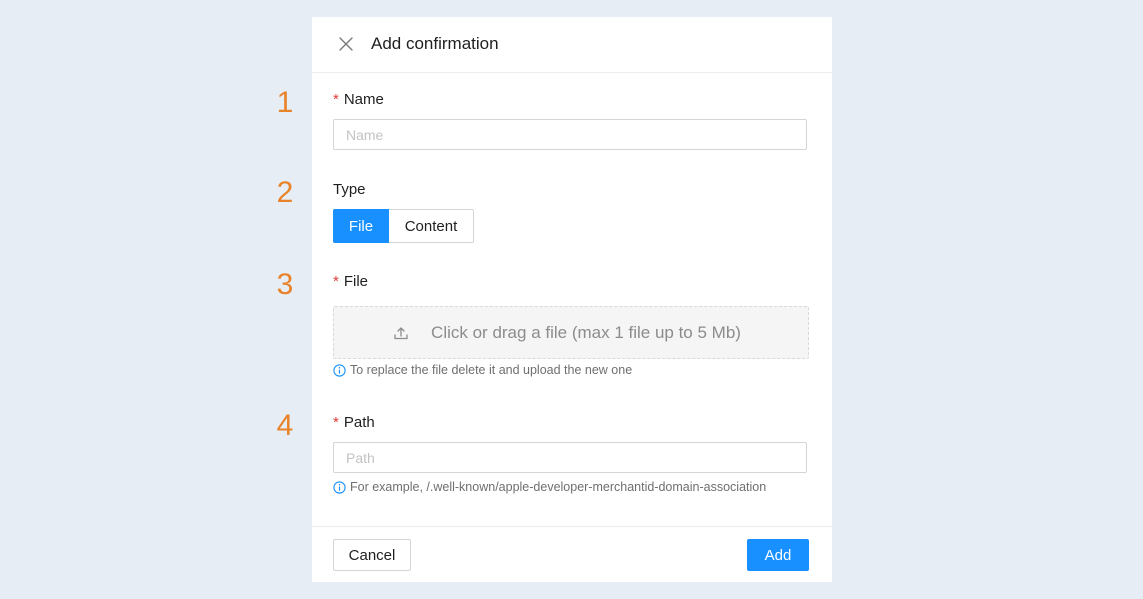 The height and width of the screenshot is (599, 1143). Describe the element at coordinates (346, 44) in the screenshot. I see `close-icon` at that location.